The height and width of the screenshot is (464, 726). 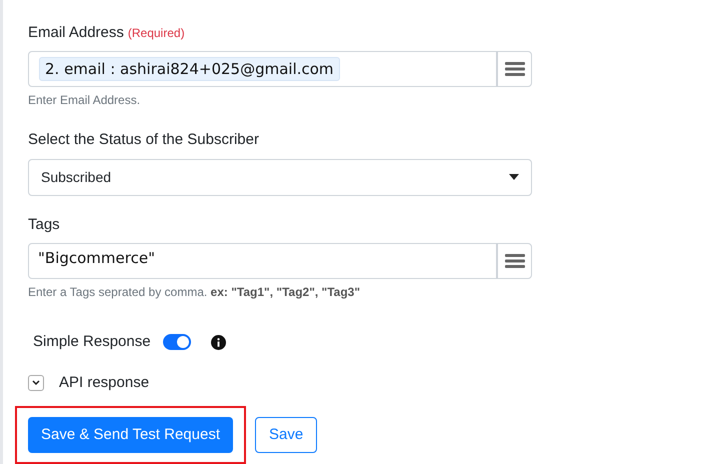 I want to click on toggle-switch, so click(x=176, y=342).